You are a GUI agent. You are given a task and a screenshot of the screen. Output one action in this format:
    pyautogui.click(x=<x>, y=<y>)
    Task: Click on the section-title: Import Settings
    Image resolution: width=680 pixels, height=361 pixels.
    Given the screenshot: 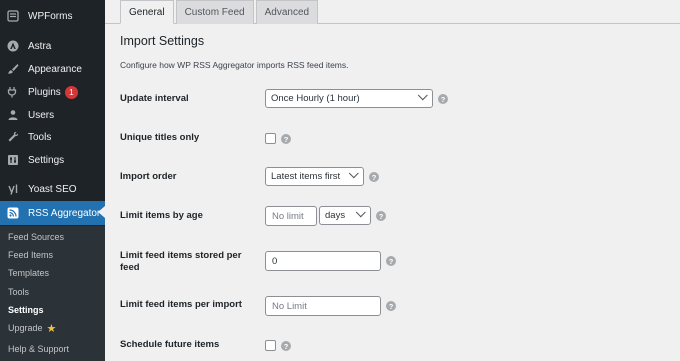 What is the action you would take?
    pyautogui.click(x=162, y=41)
    